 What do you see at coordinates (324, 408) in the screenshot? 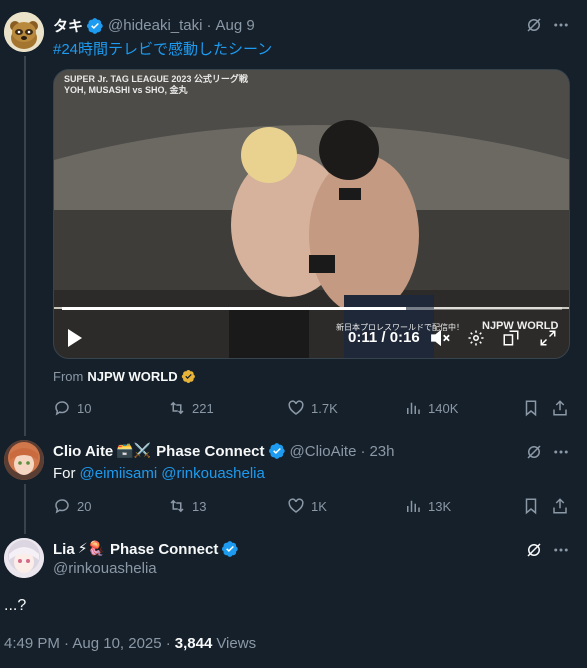
I see `like-count: 1.7K` at bounding box center [324, 408].